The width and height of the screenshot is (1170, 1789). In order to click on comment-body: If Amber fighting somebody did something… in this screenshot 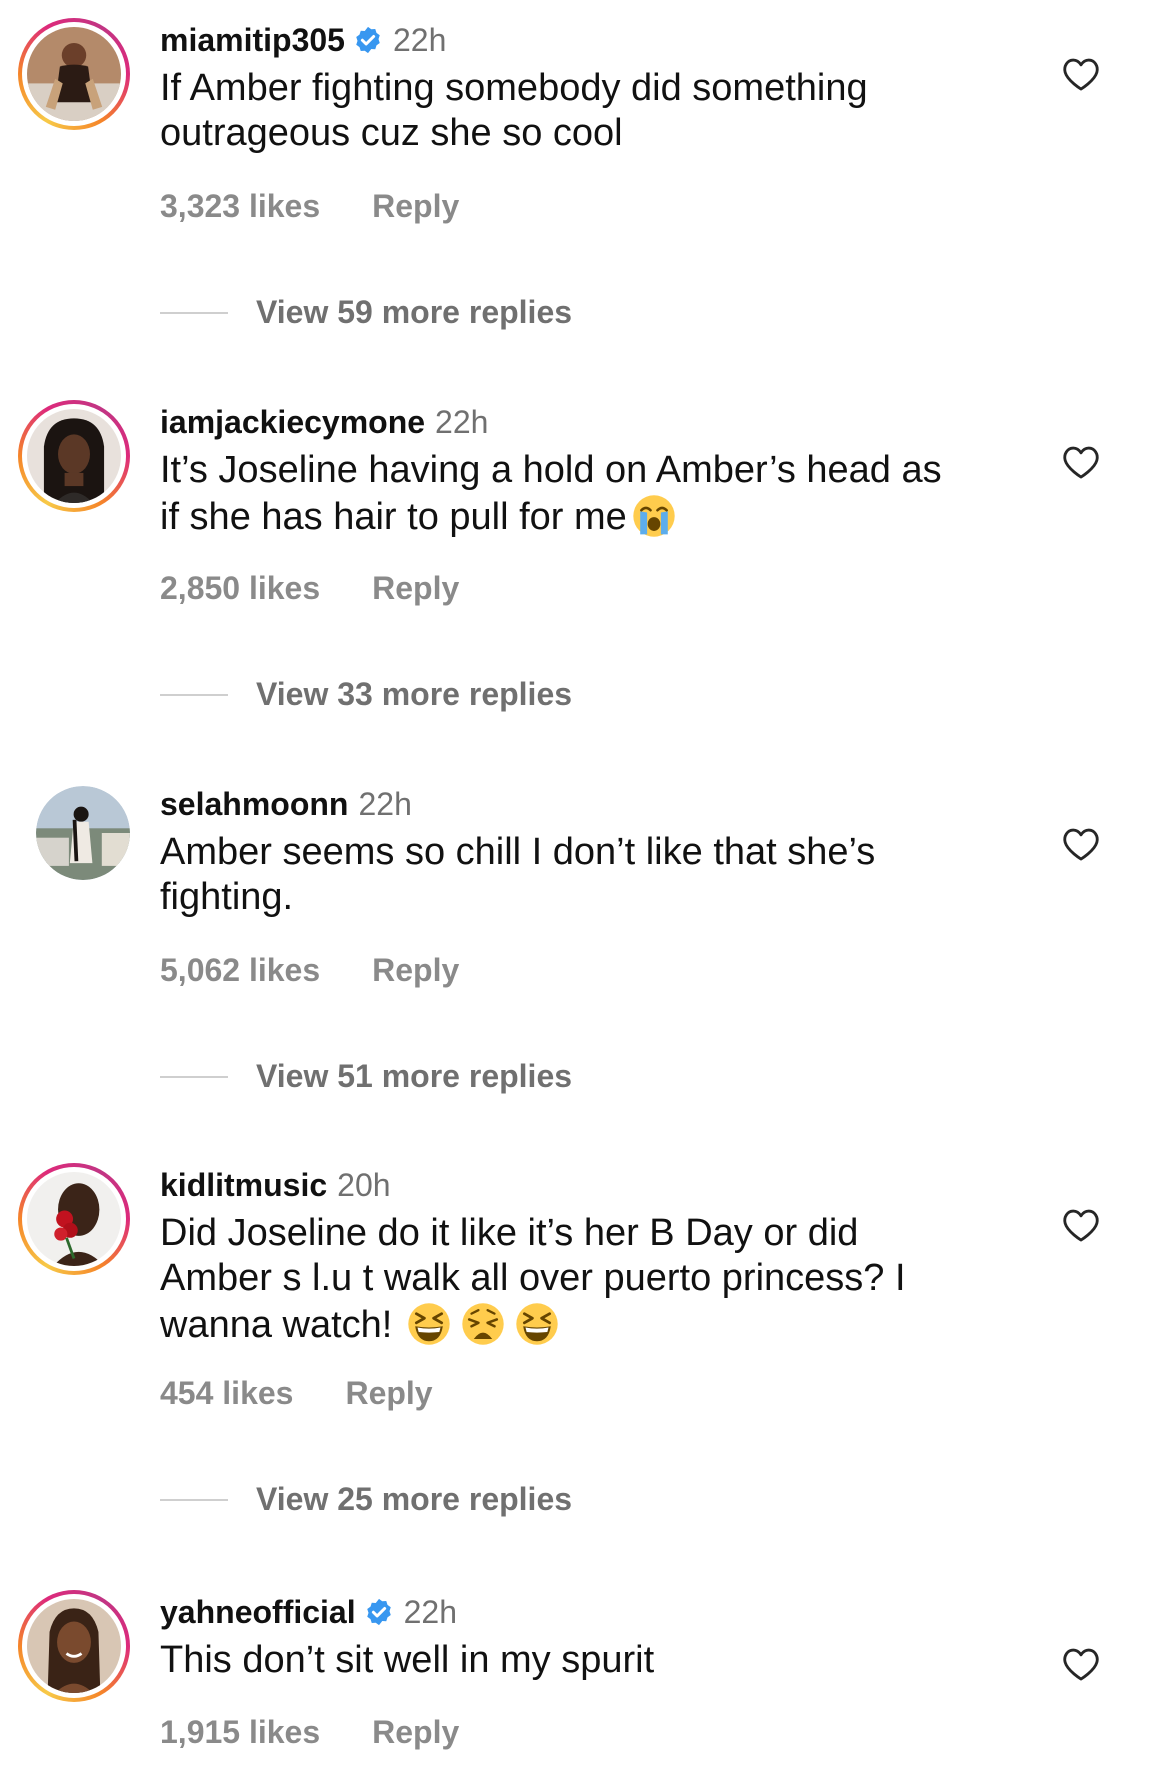, I will do `click(514, 110)`.